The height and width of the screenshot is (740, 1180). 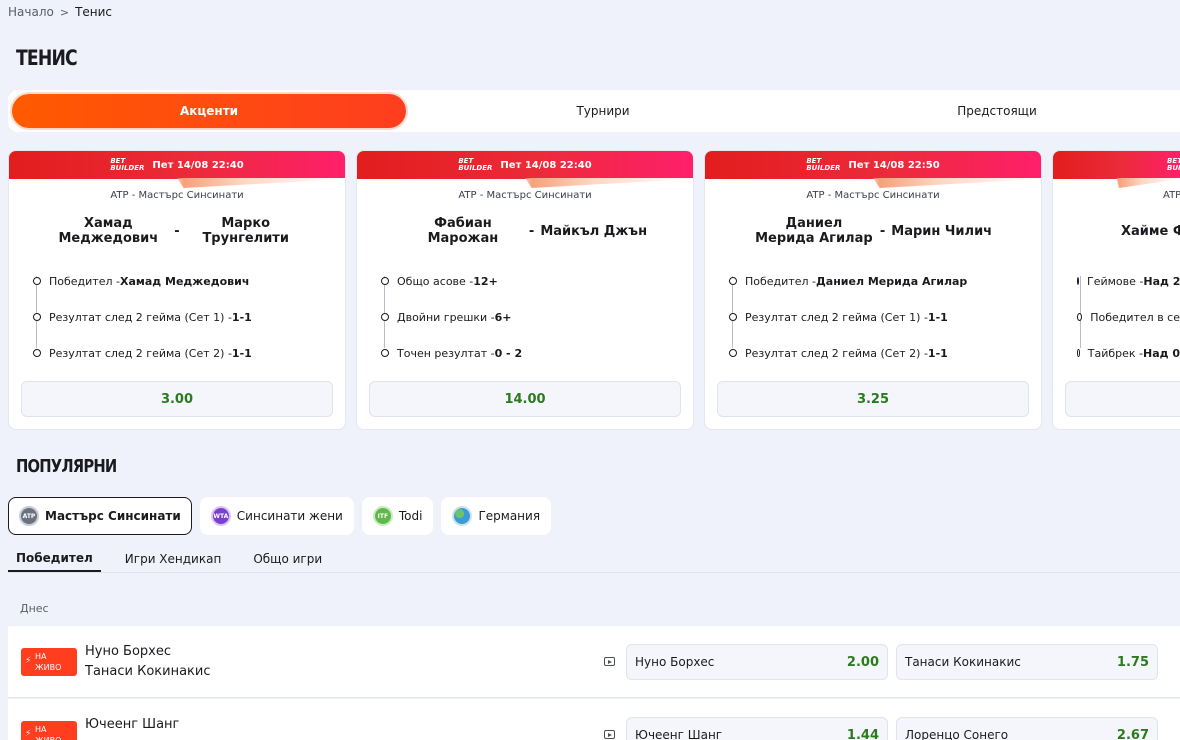 I want to click on leg-value: Над 0, so click(x=1161, y=353).